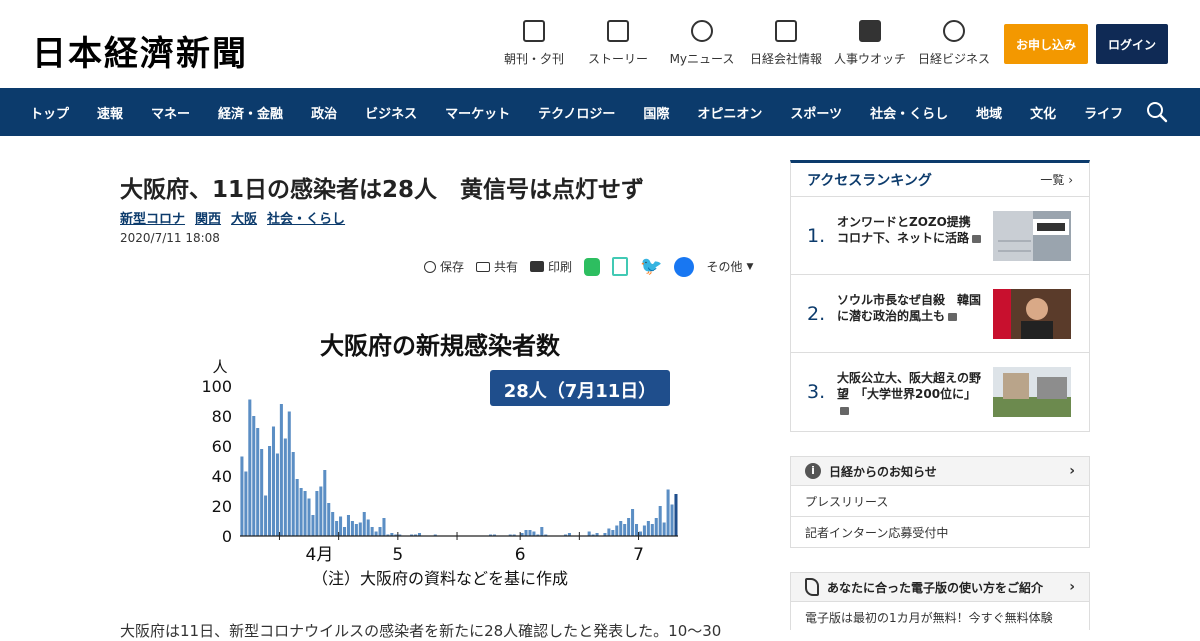 The height and width of the screenshot is (641, 1200). What do you see at coordinates (440, 346) in the screenshot?
I see `chart-title: 大阪府の新規感染者数` at bounding box center [440, 346].